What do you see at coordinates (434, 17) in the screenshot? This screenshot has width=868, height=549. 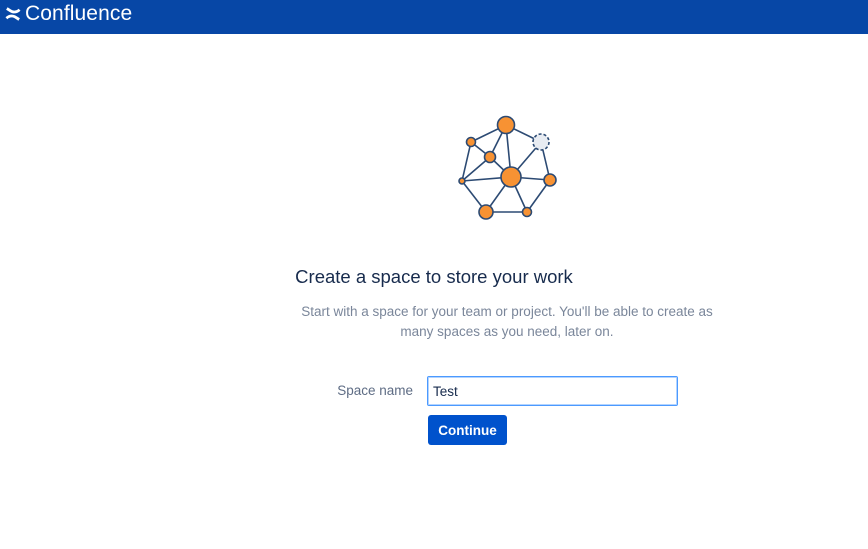 I see `top-navigation-bar: Confluence` at bounding box center [434, 17].